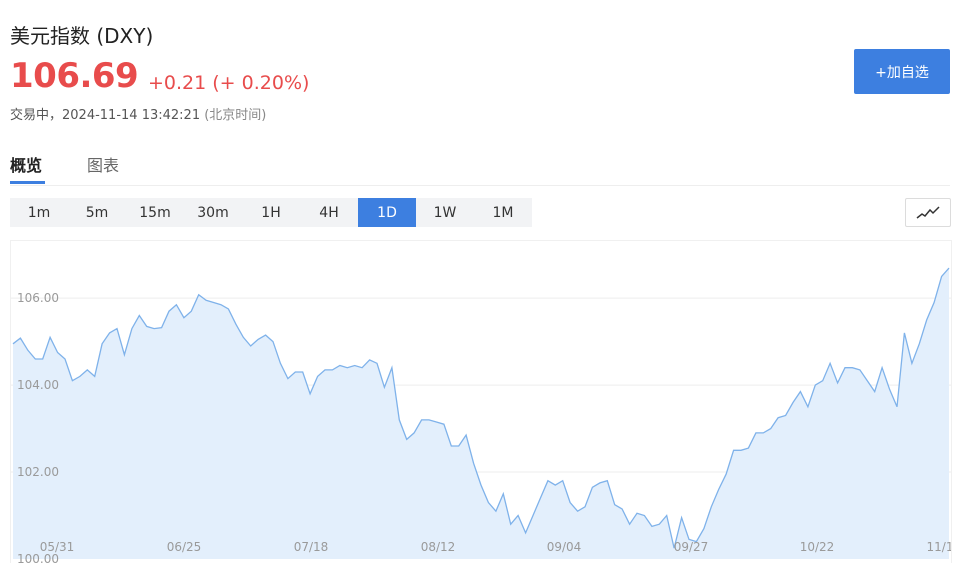  I want to click on interval-selector: 1m 5m 15m 30m 1H 4H 1D 1W 1M, so click(271, 212).